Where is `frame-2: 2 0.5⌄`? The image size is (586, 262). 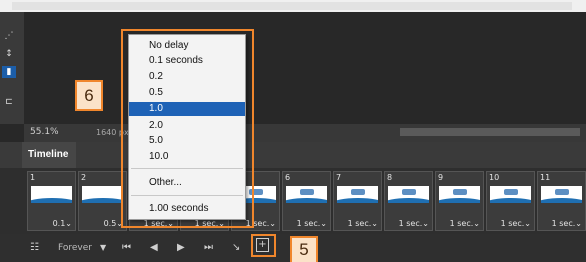 frame-2: 2 0.5⌄ is located at coordinates (102, 201).